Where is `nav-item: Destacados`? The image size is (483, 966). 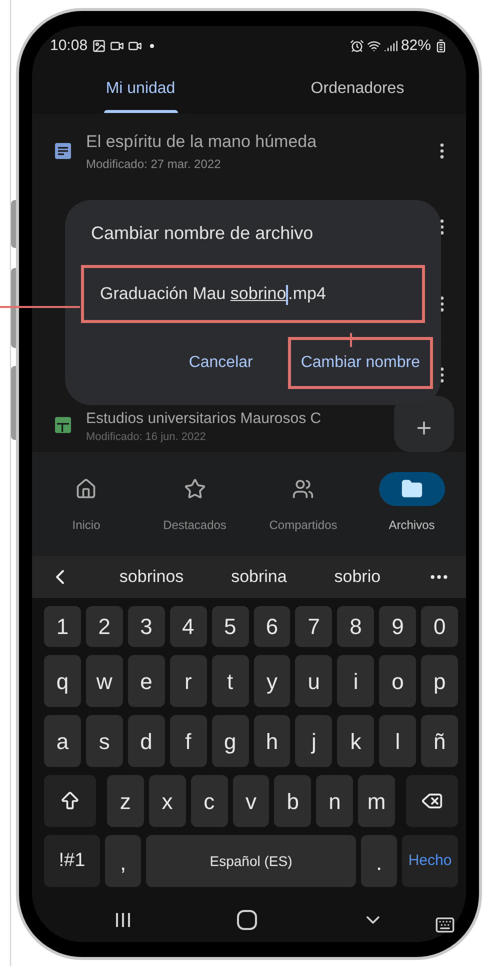 nav-item: Destacados is located at coordinates (194, 503).